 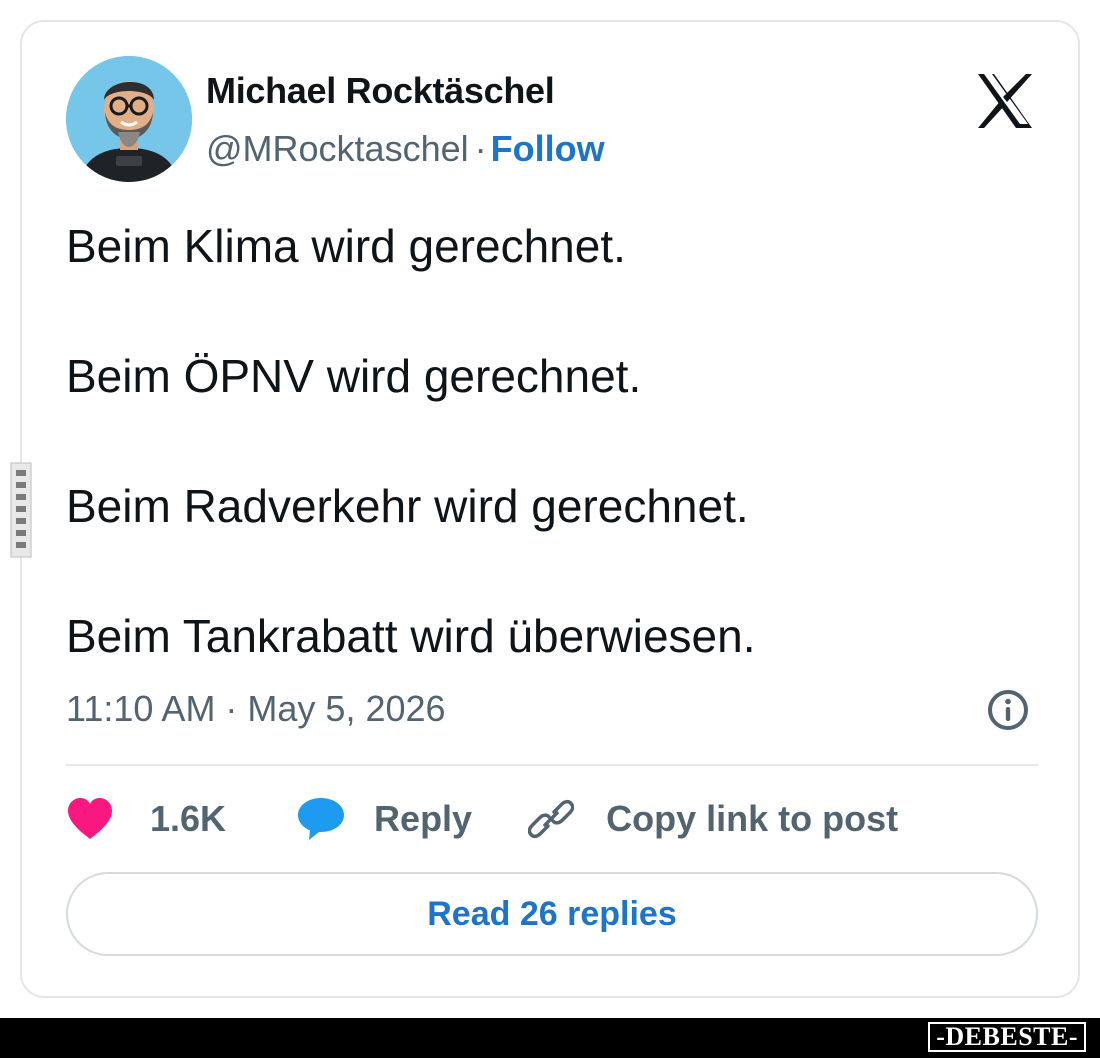 I want to click on author-handle: @MRocktaschel, so click(x=337, y=148).